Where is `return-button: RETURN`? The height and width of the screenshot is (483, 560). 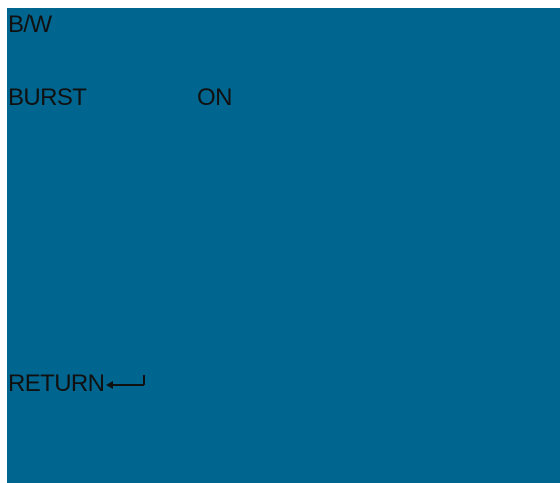 return-button: RETURN is located at coordinates (77, 383).